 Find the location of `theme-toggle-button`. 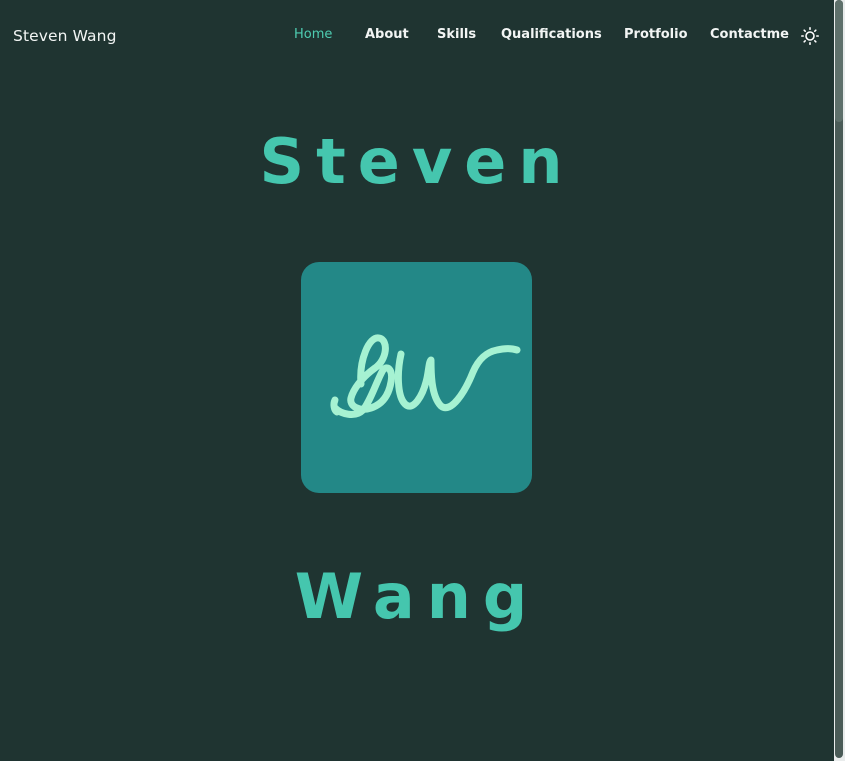

theme-toggle-button is located at coordinates (810, 36).